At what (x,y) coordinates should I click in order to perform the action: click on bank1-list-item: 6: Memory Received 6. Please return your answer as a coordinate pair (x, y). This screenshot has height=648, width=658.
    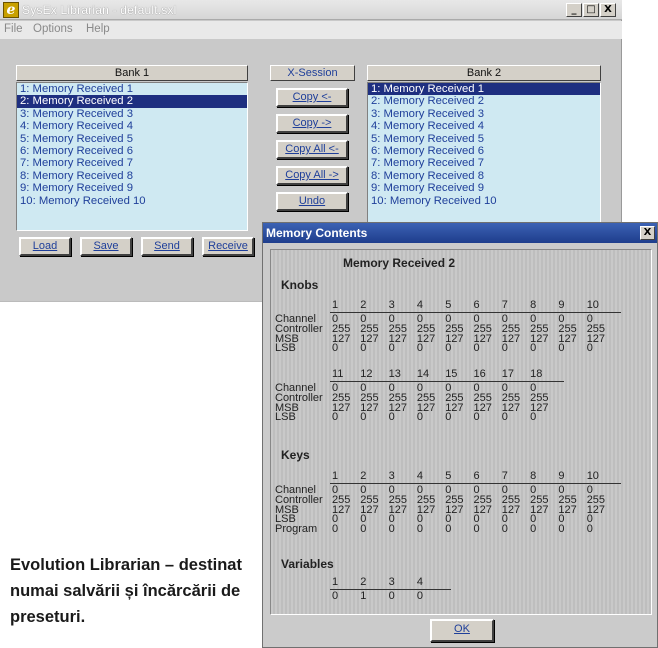
    Looking at the image, I should click on (132, 151).